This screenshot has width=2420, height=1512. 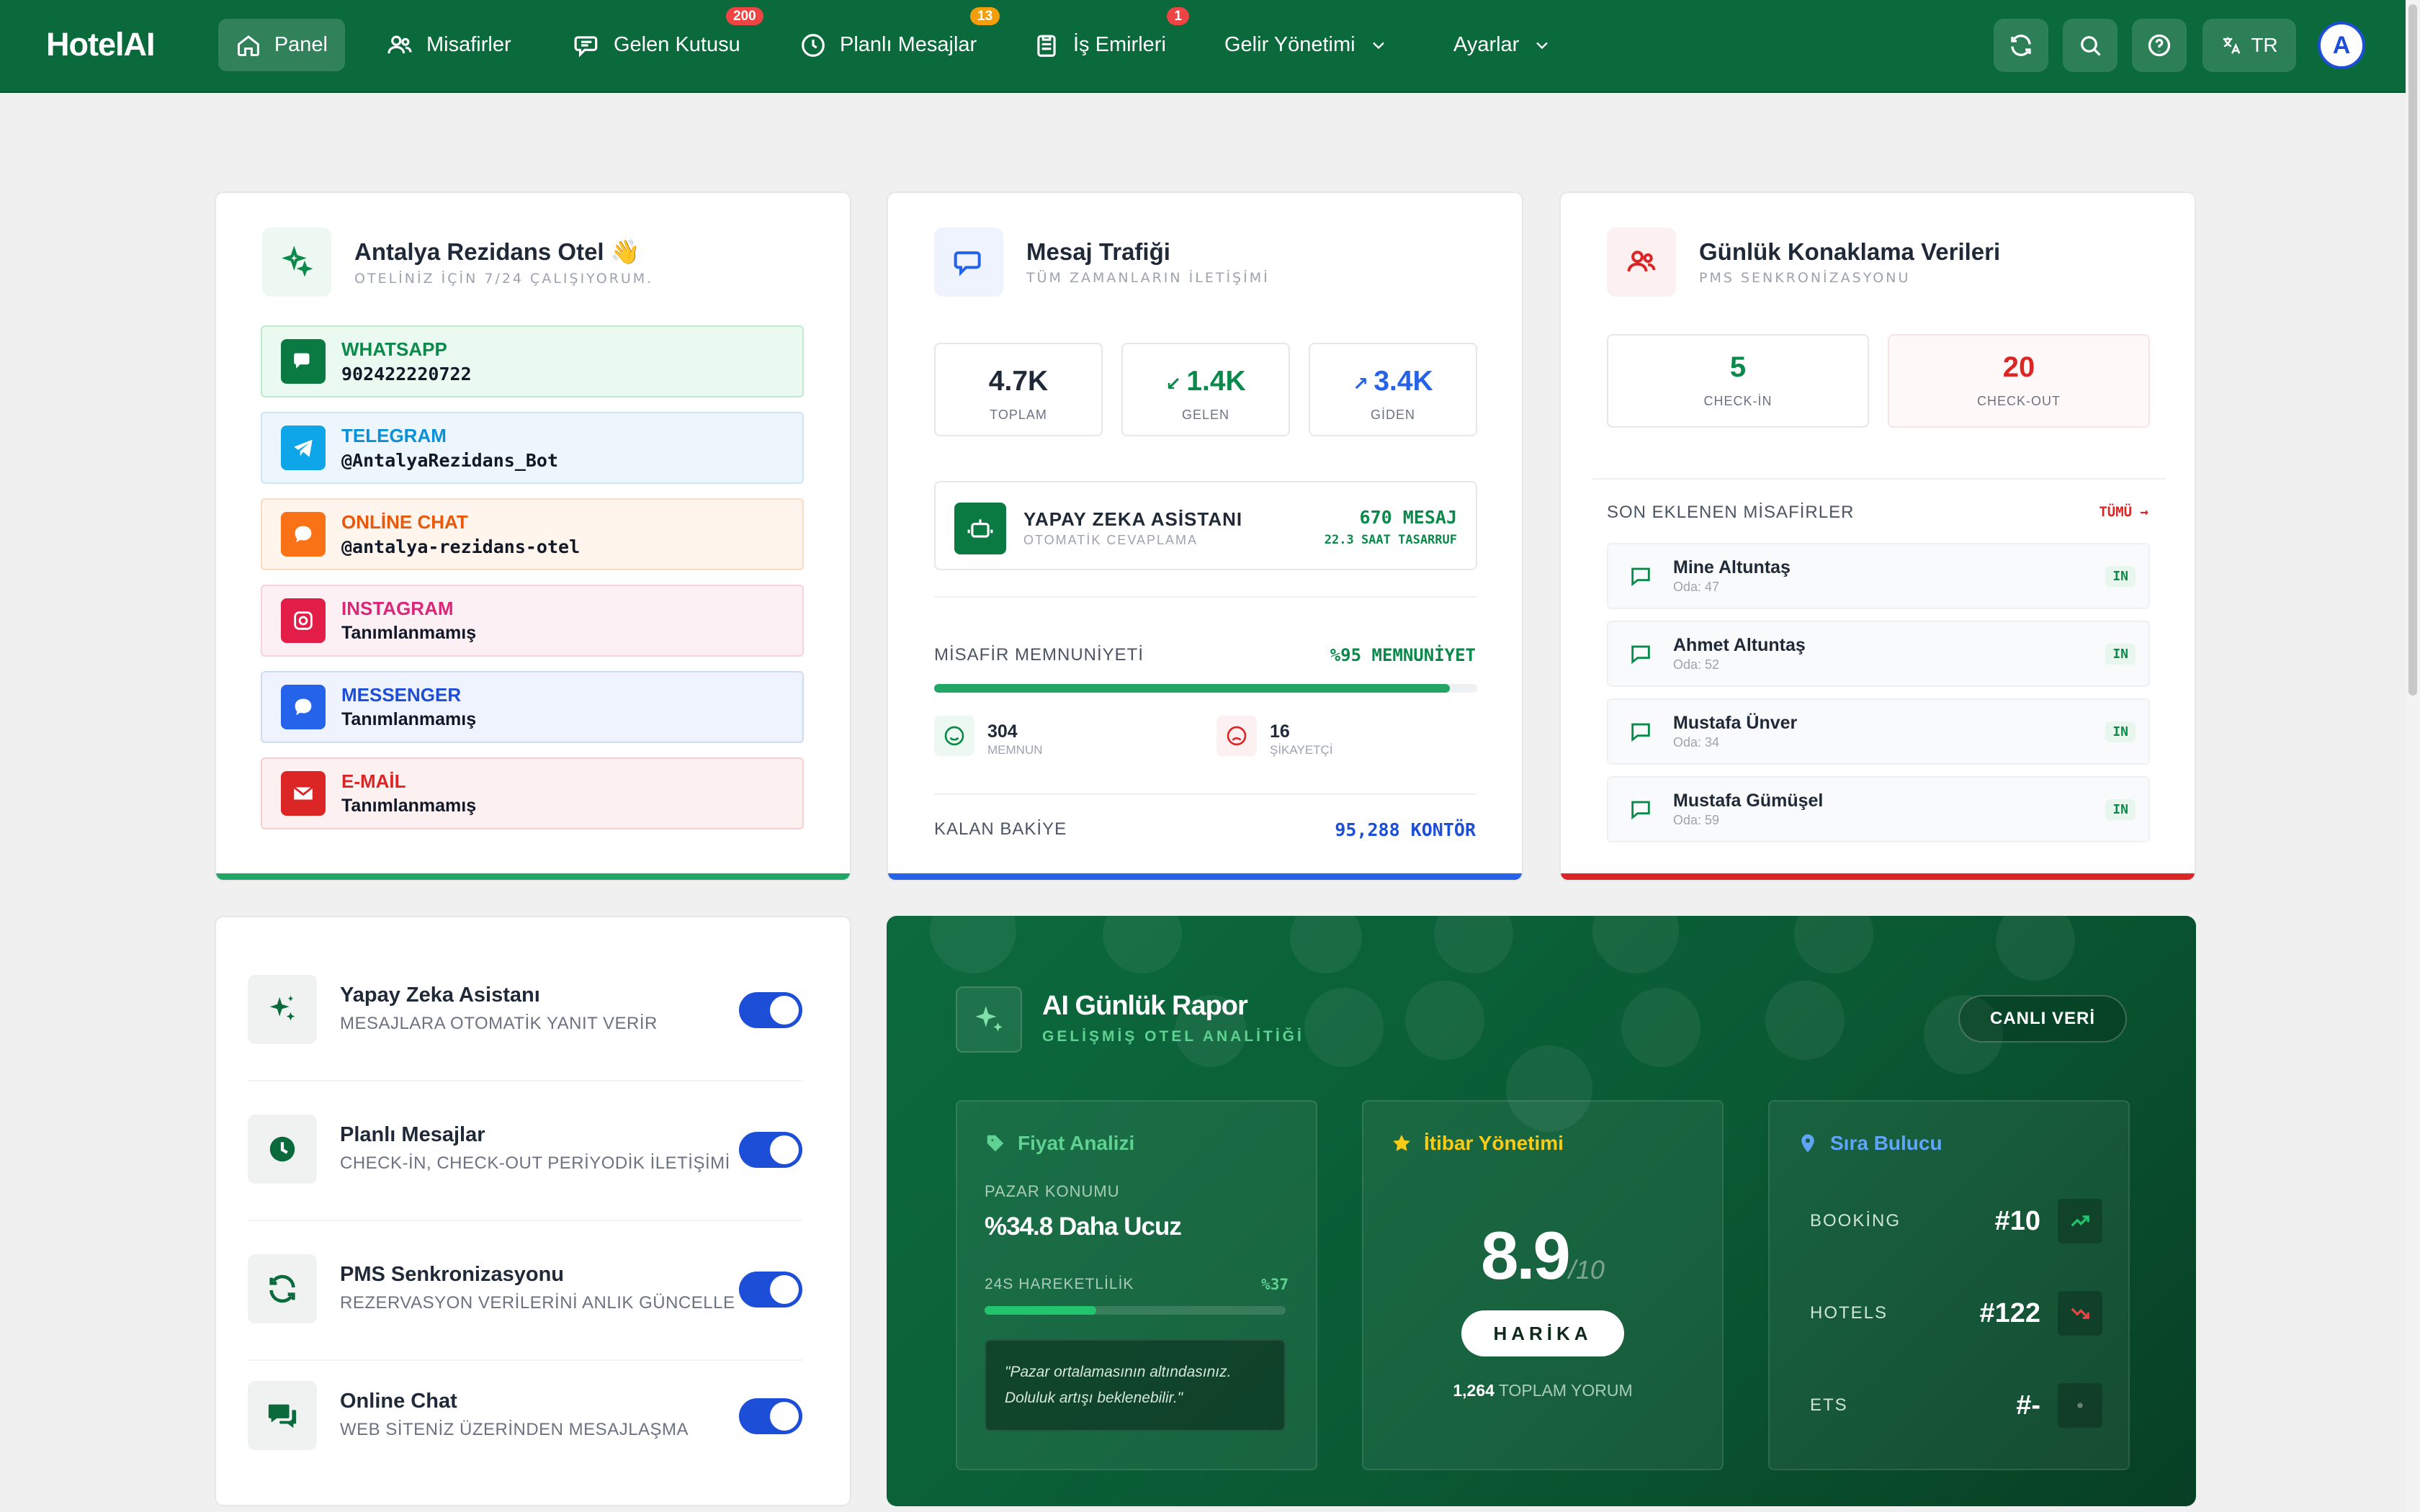 I want to click on guest-name: Mustafa Ünver, so click(x=1735, y=723).